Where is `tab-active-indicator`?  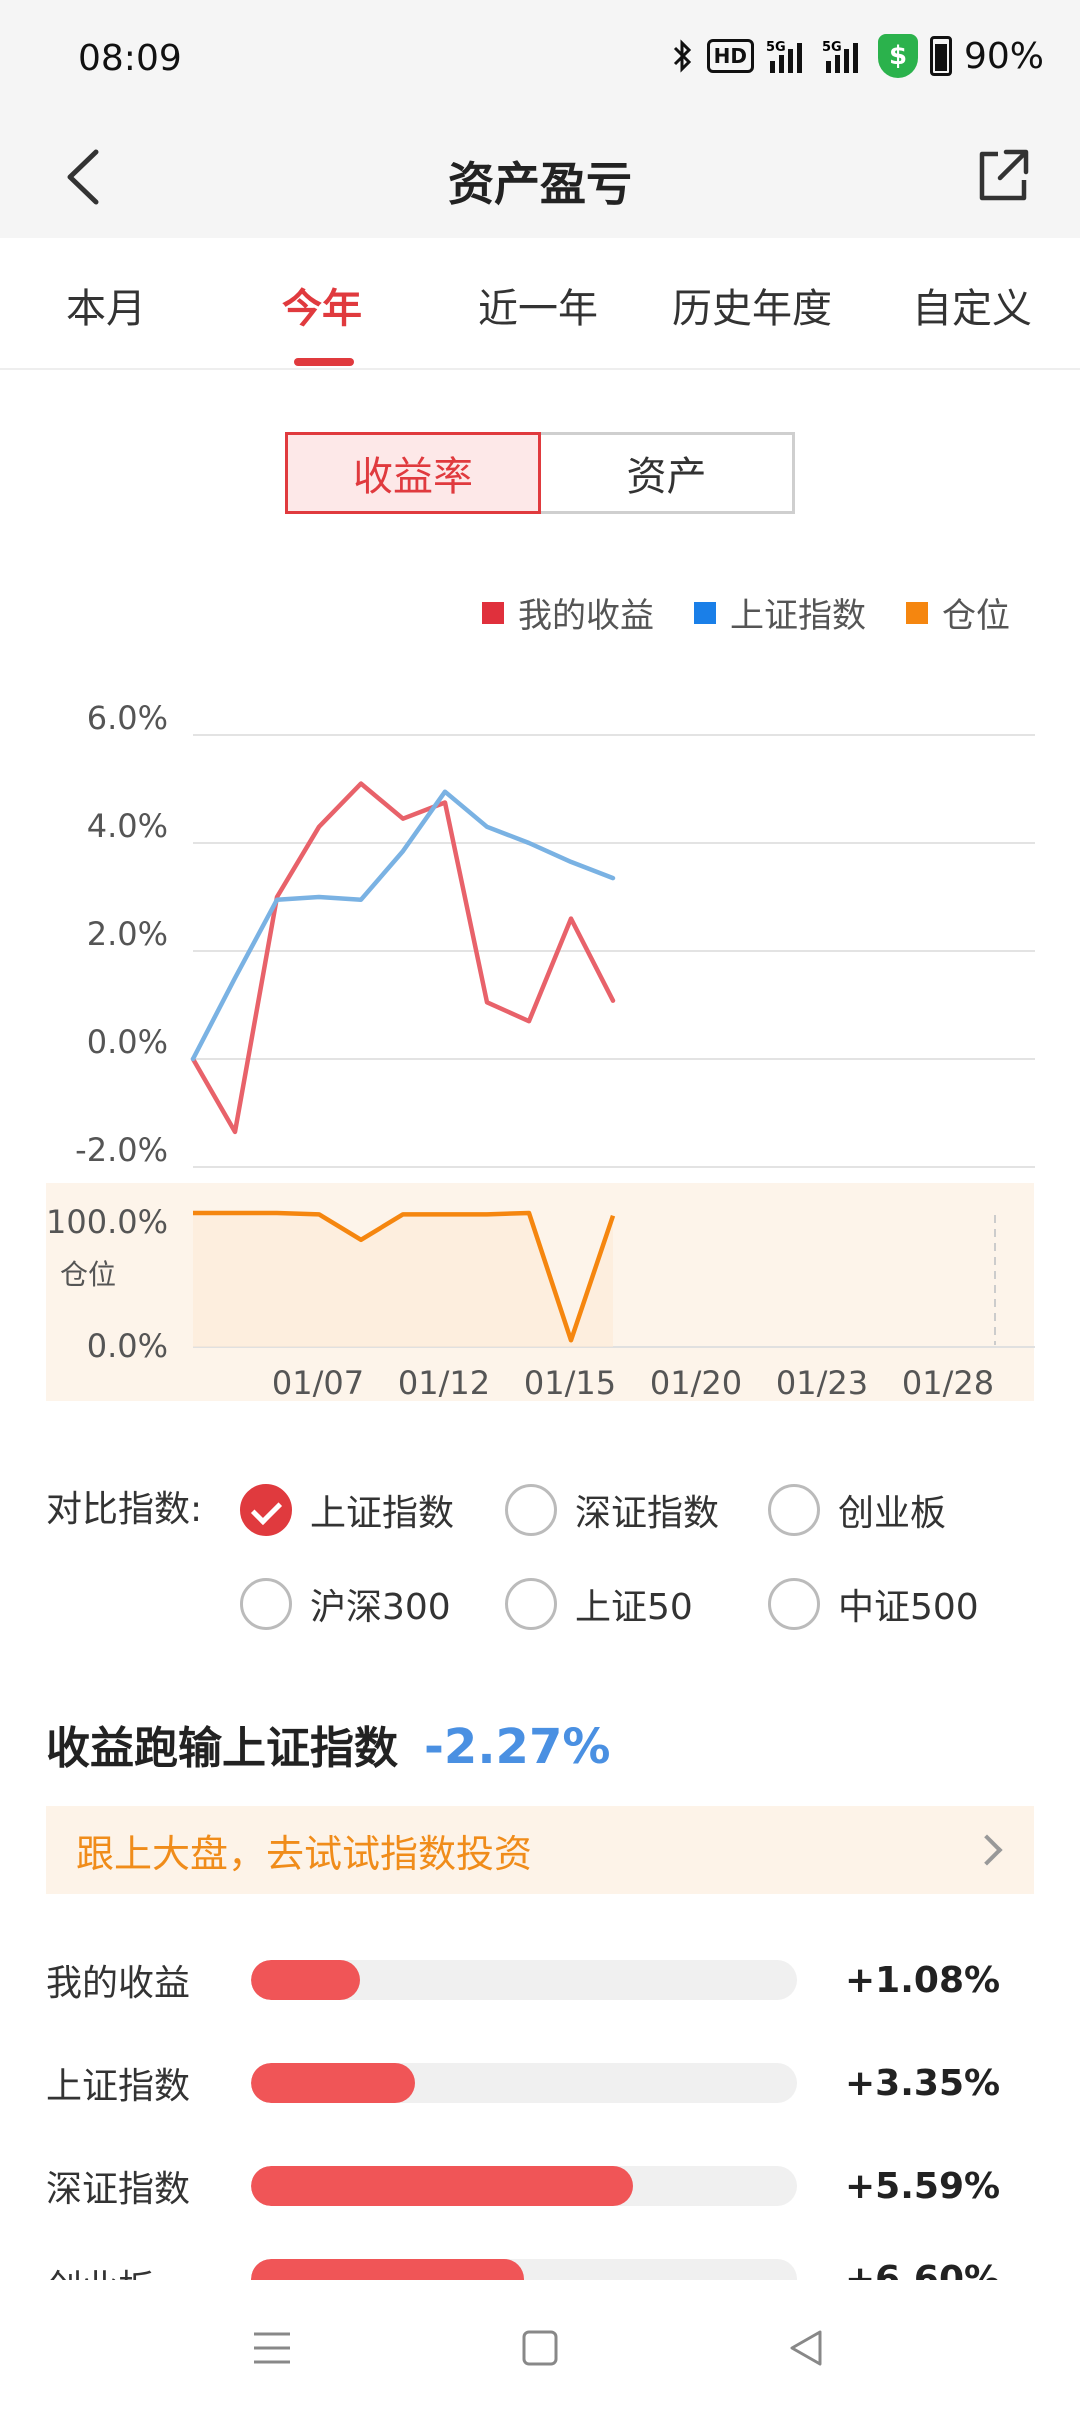 tab-active-indicator is located at coordinates (324, 362).